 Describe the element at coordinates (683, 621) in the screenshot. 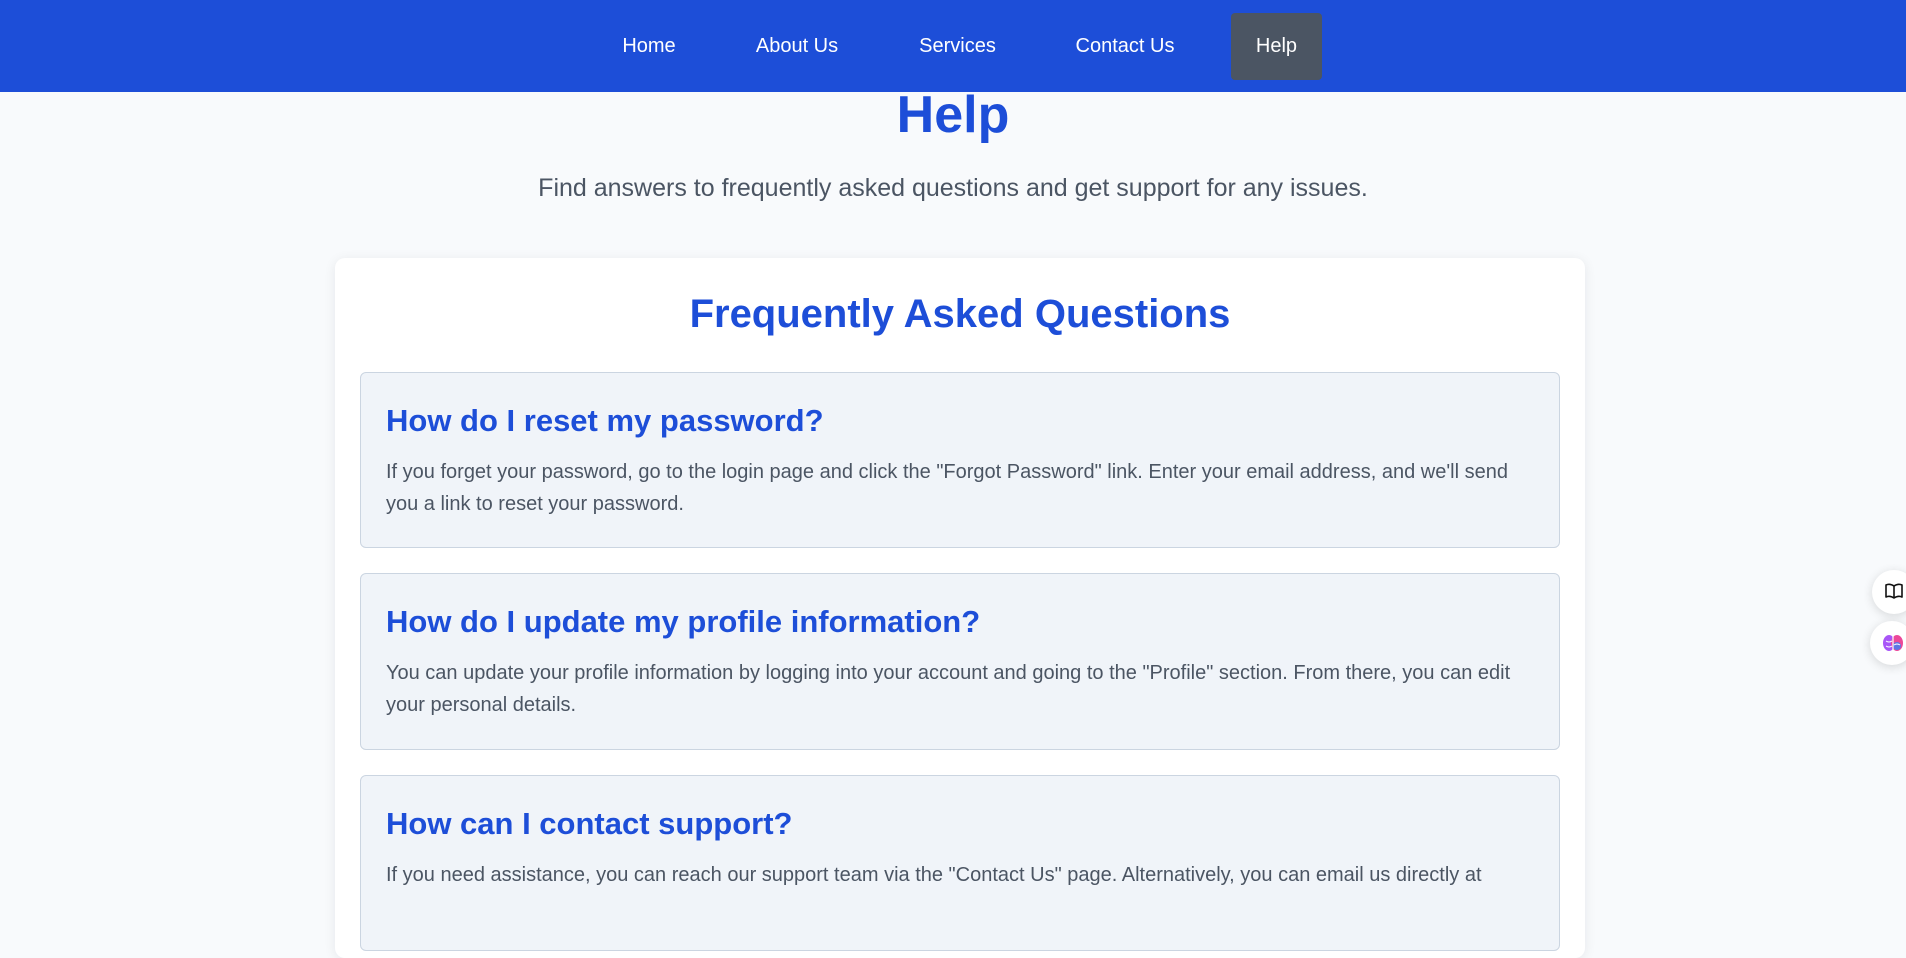

I see `faq-question: How do I update my profile information?` at that location.